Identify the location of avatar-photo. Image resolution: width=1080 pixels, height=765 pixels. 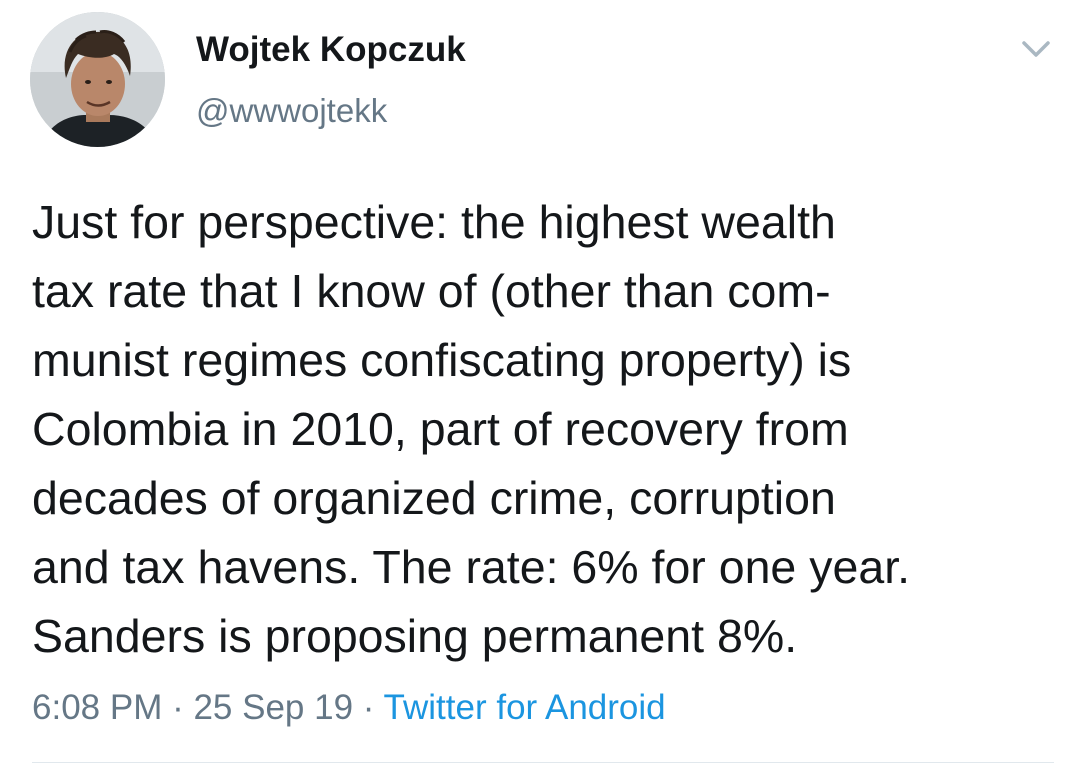
(97, 79).